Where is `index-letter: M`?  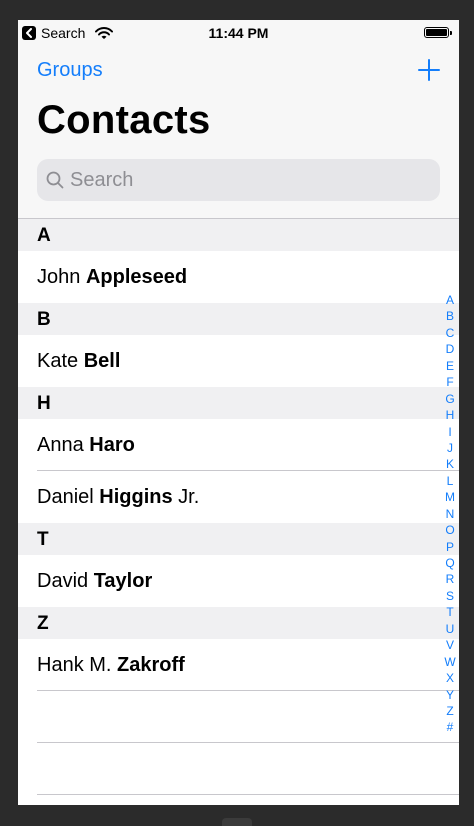 index-letter: M is located at coordinates (450, 497).